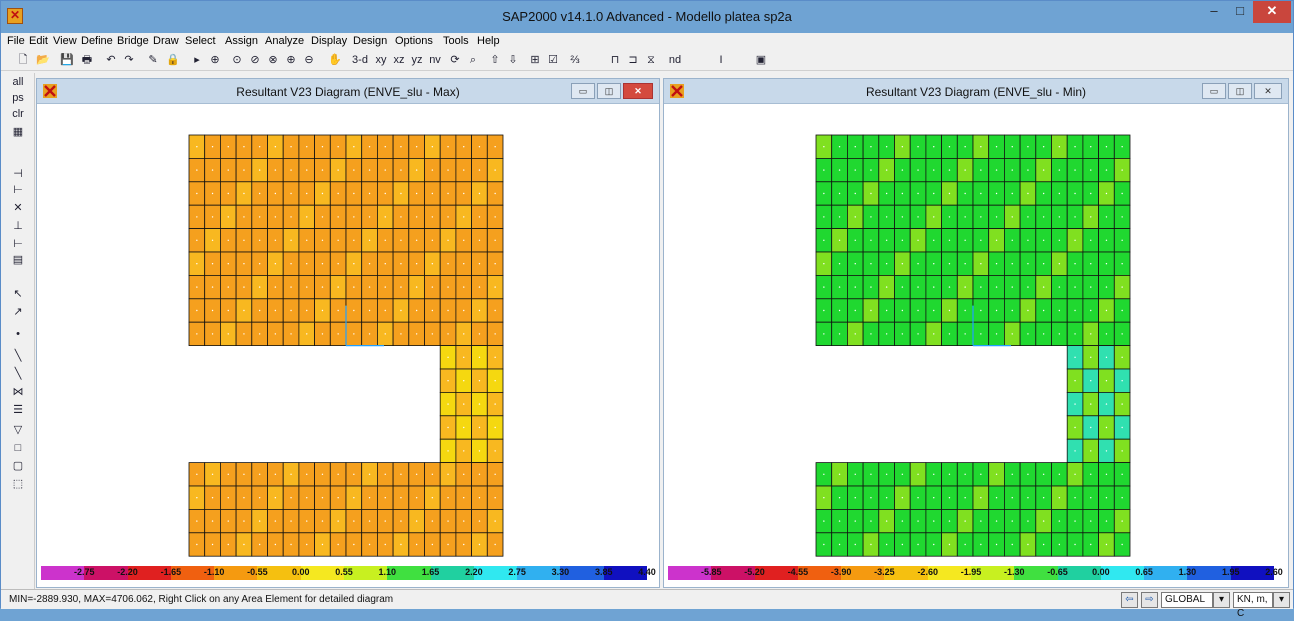  I want to click on draw-solid-icon: ⬚, so click(18, 484).